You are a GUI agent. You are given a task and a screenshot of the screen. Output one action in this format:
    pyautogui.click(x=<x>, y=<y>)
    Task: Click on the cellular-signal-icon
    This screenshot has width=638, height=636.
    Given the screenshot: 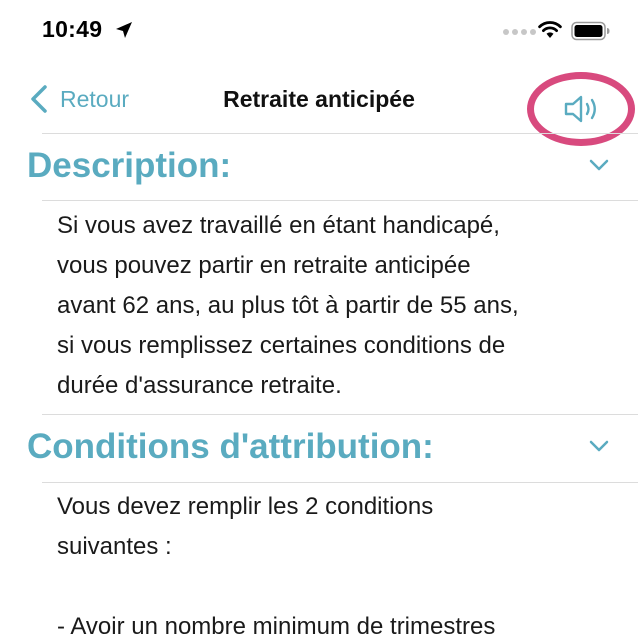 What is the action you would take?
    pyautogui.click(x=519, y=32)
    